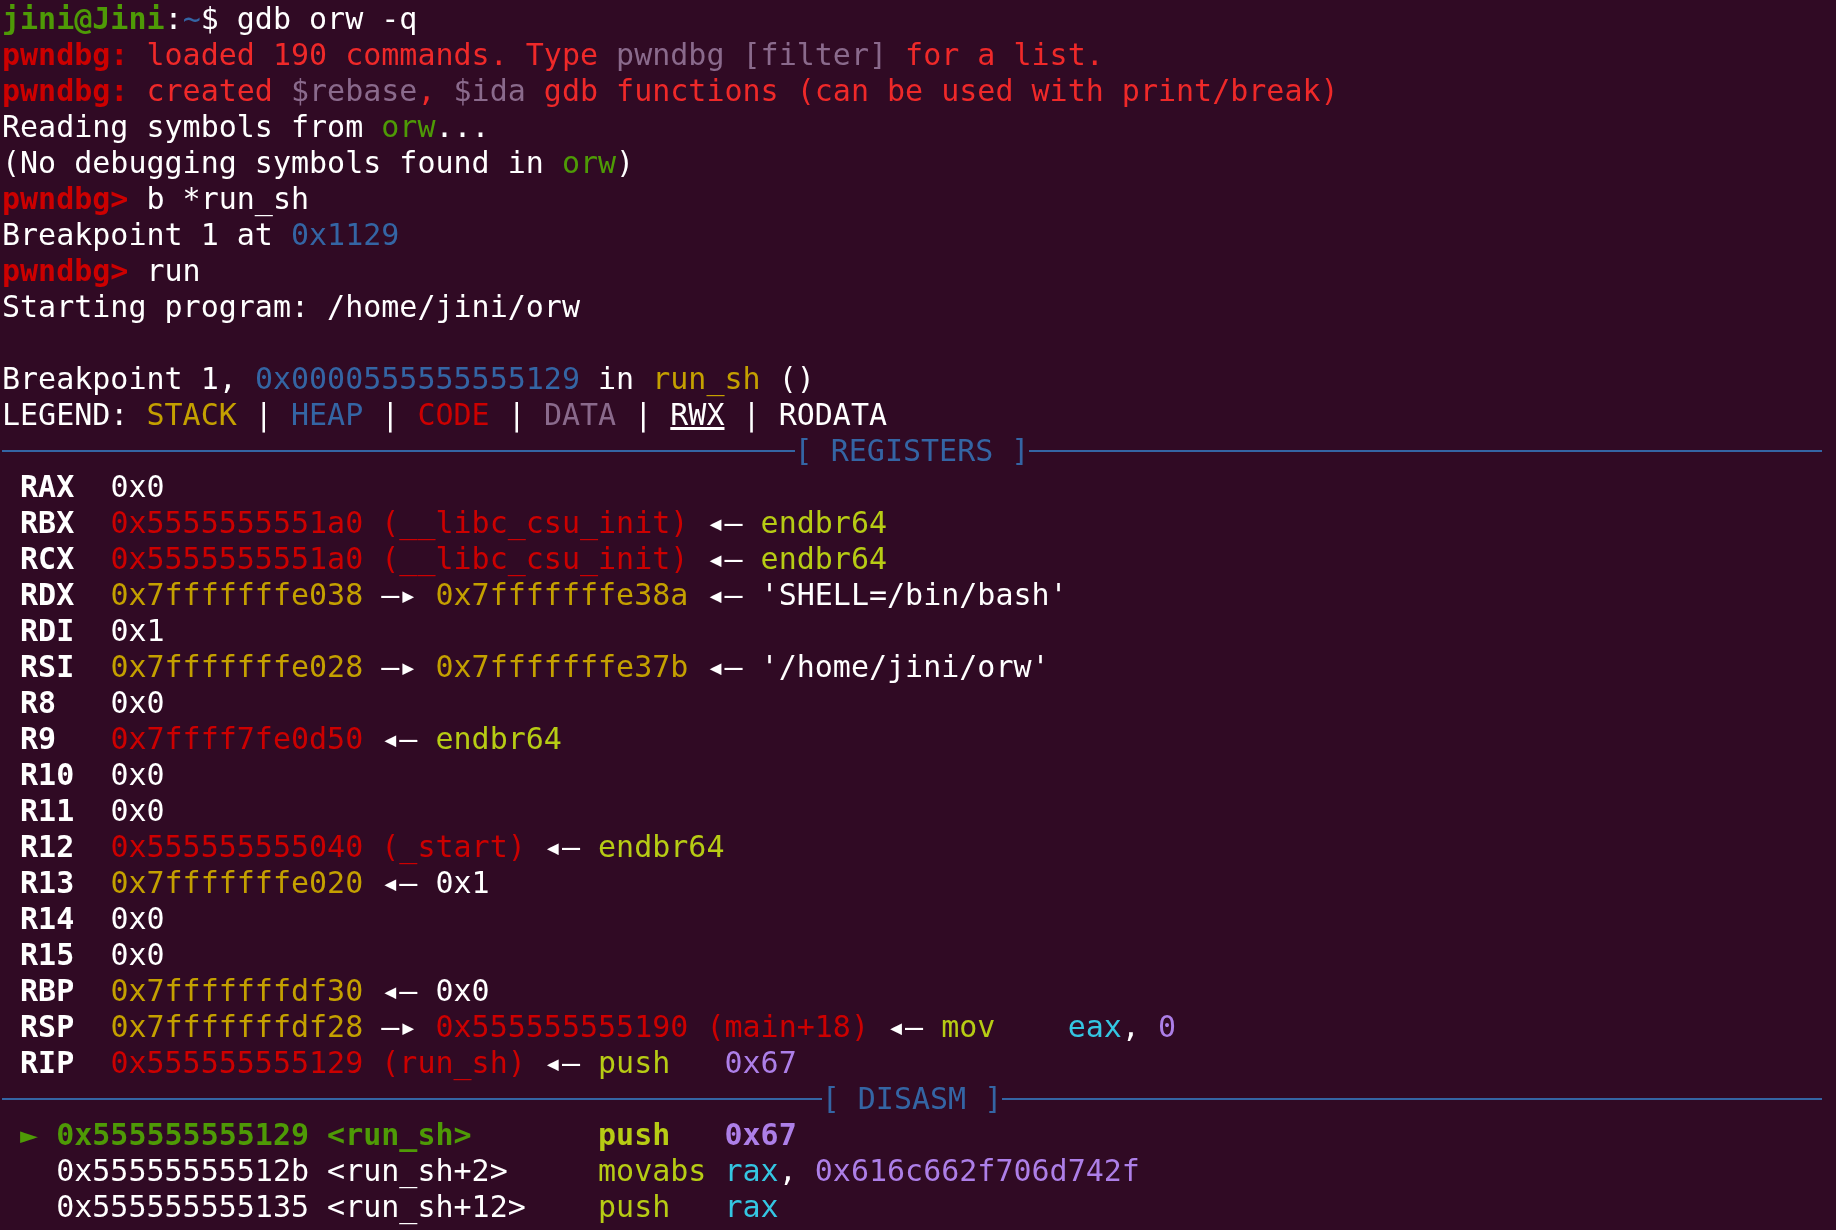 Image resolution: width=1836 pixels, height=1230 pixels. Describe the element at coordinates (354, 91) in the screenshot. I see `terminal-text: $rebase` at that location.